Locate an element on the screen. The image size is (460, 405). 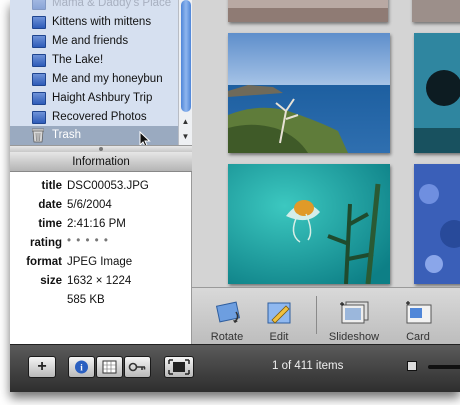
info-value-date: 5/6/2004 is located at coordinates (89, 205).